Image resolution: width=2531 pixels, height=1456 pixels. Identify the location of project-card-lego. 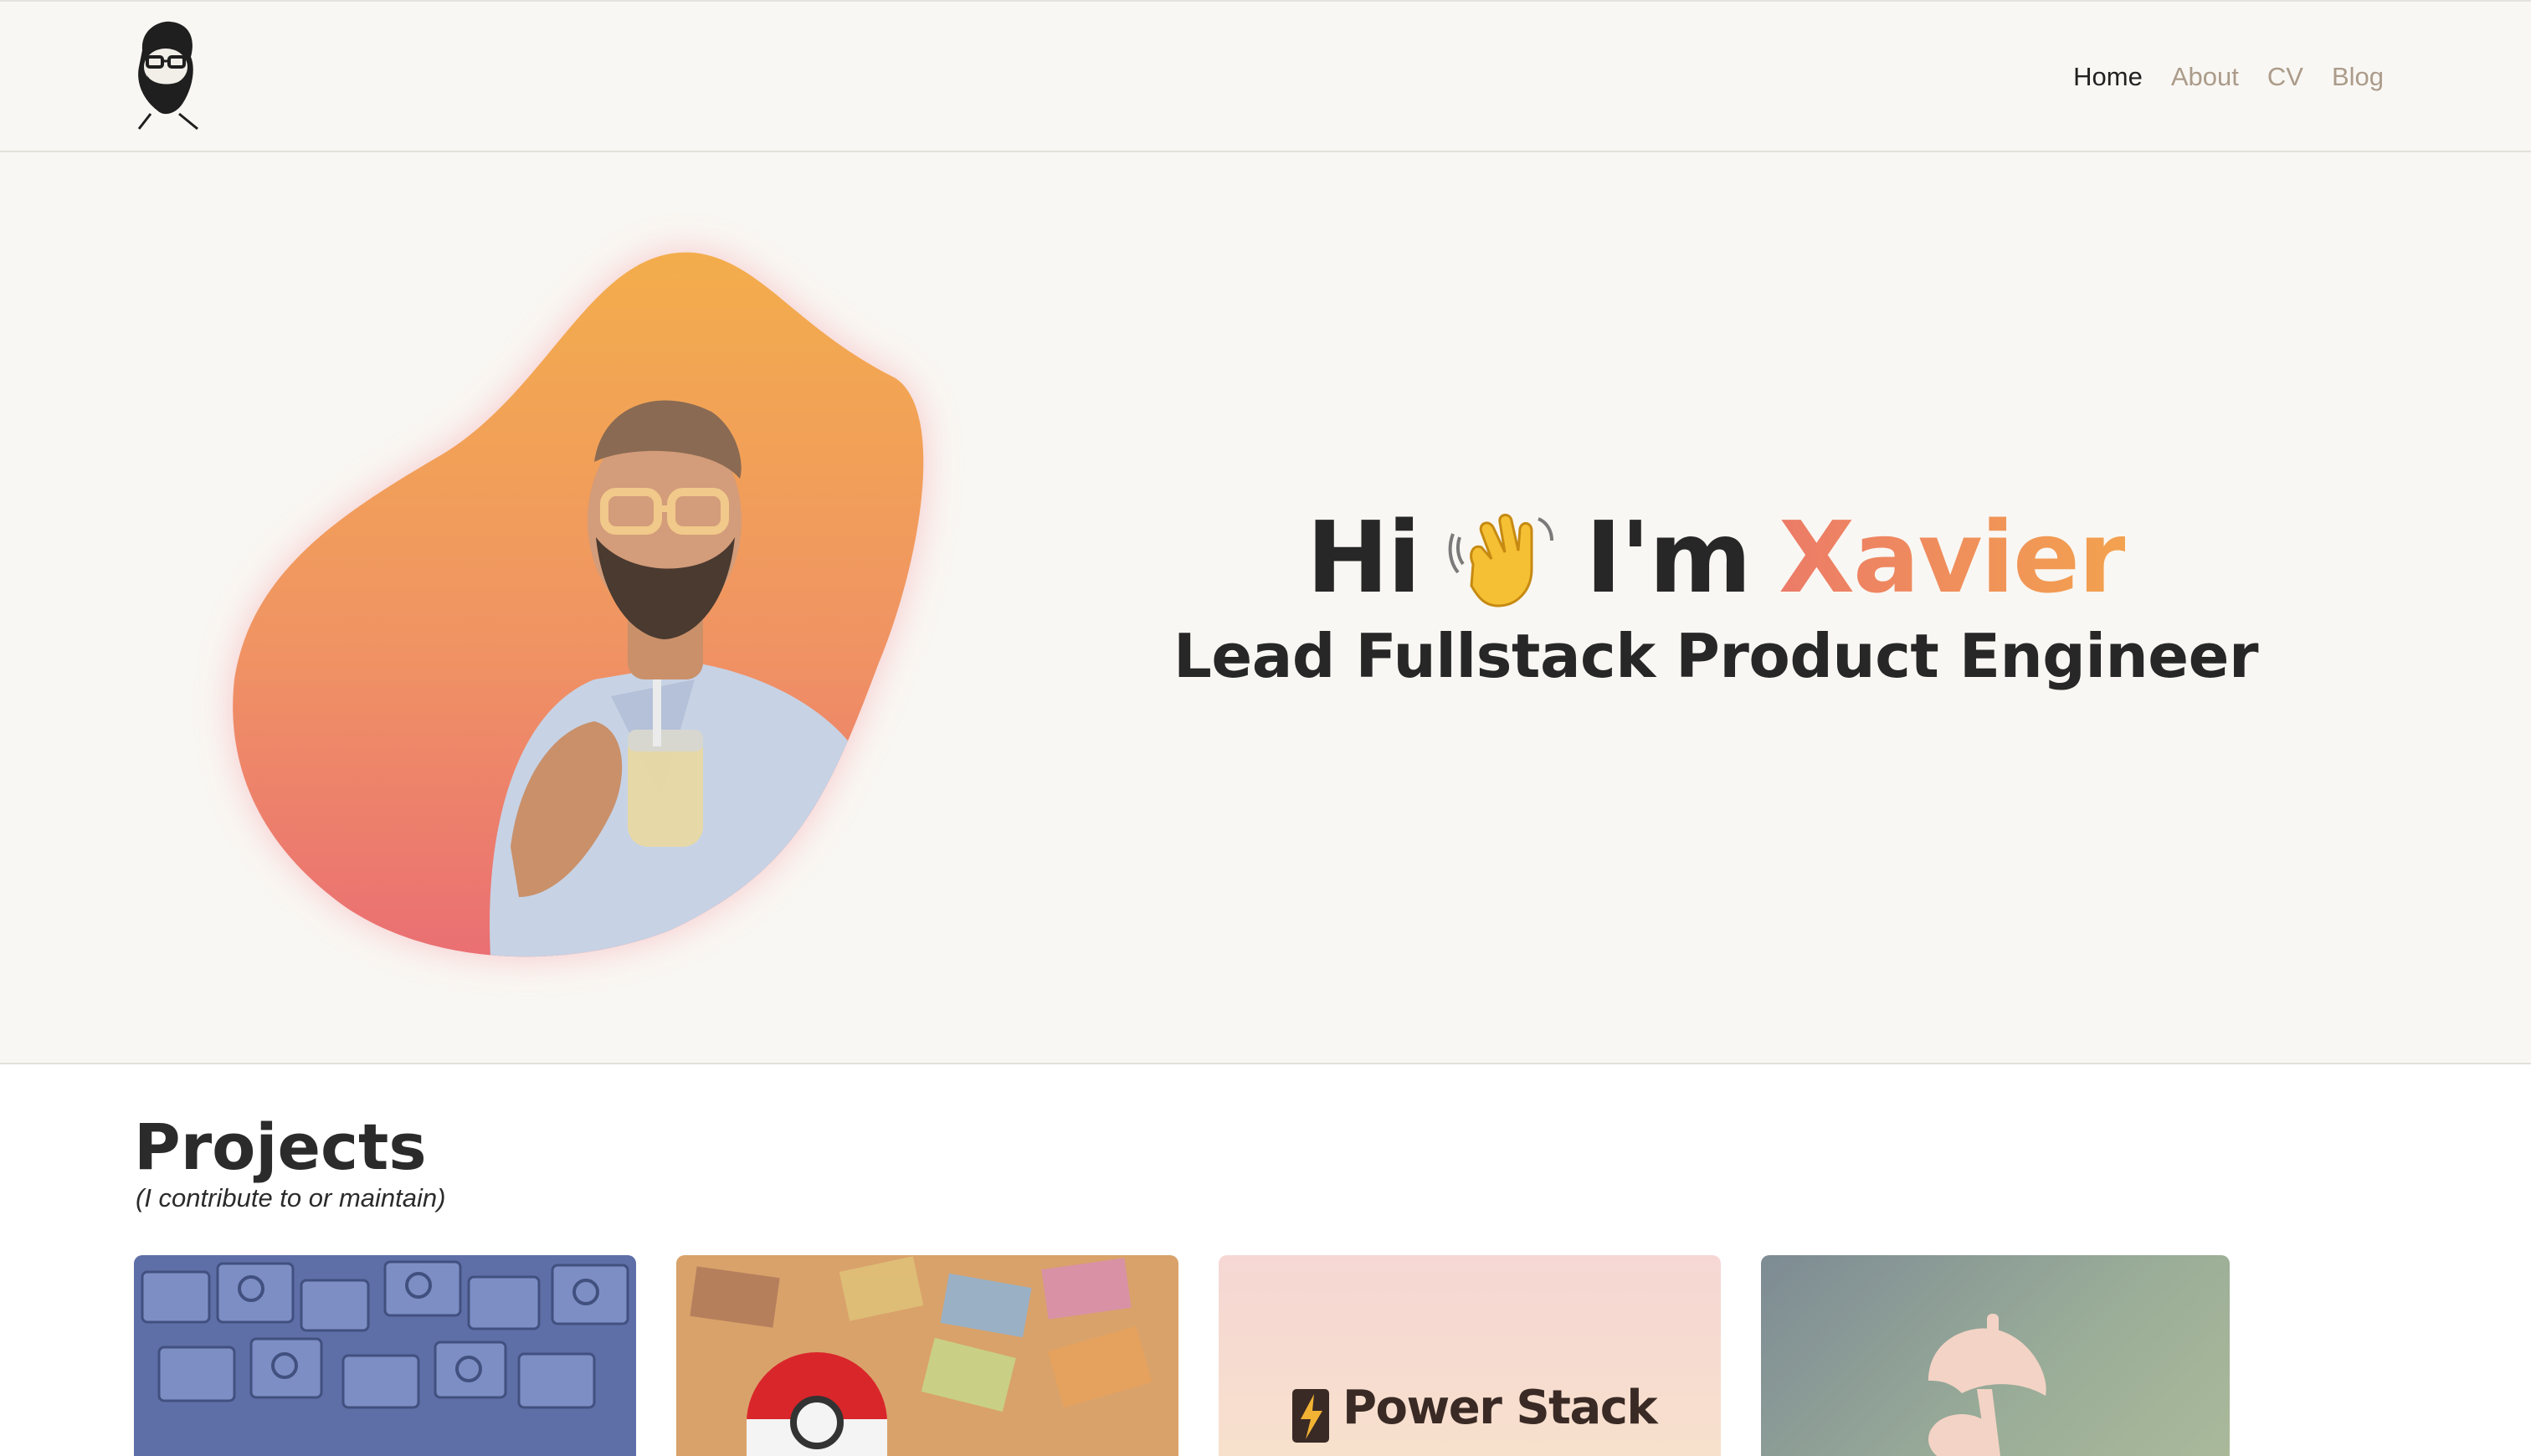
(385, 1355).